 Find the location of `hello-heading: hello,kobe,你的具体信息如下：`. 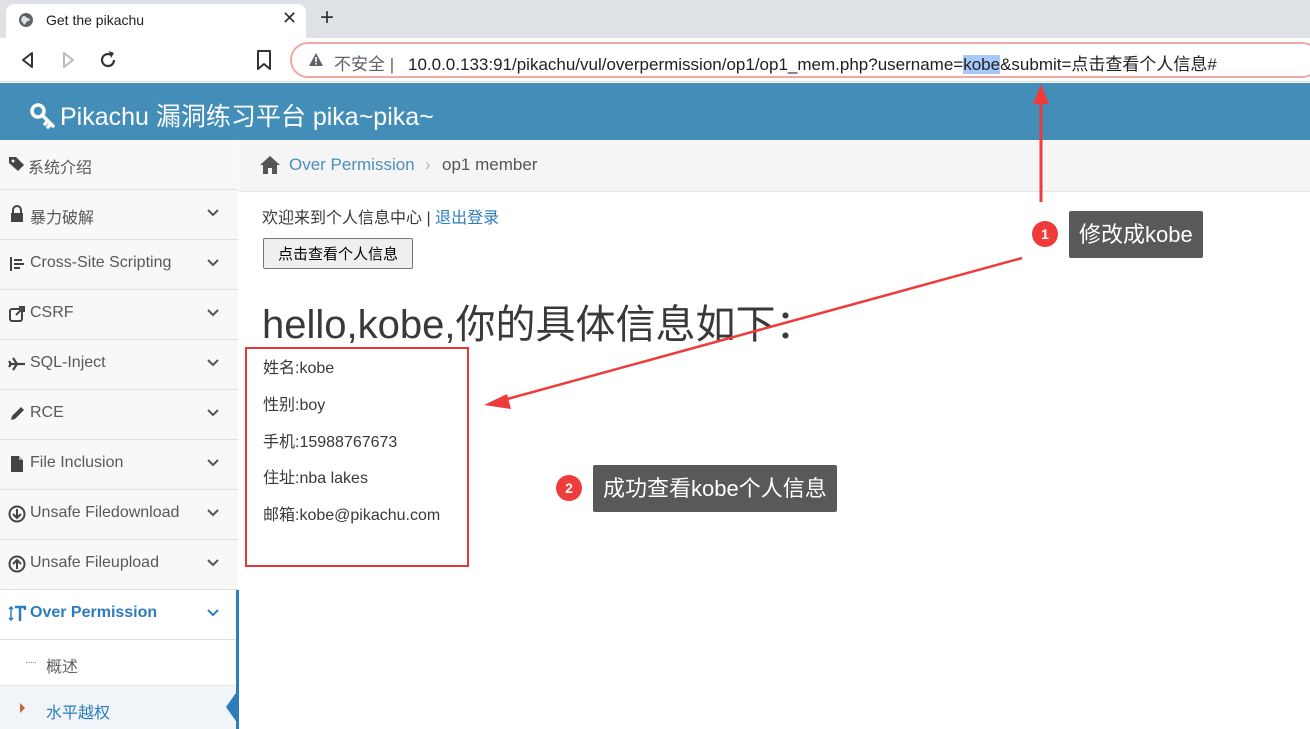

hello-heading: hello,kobe,你的具体信息如下： is located at coordinates (539, 325).